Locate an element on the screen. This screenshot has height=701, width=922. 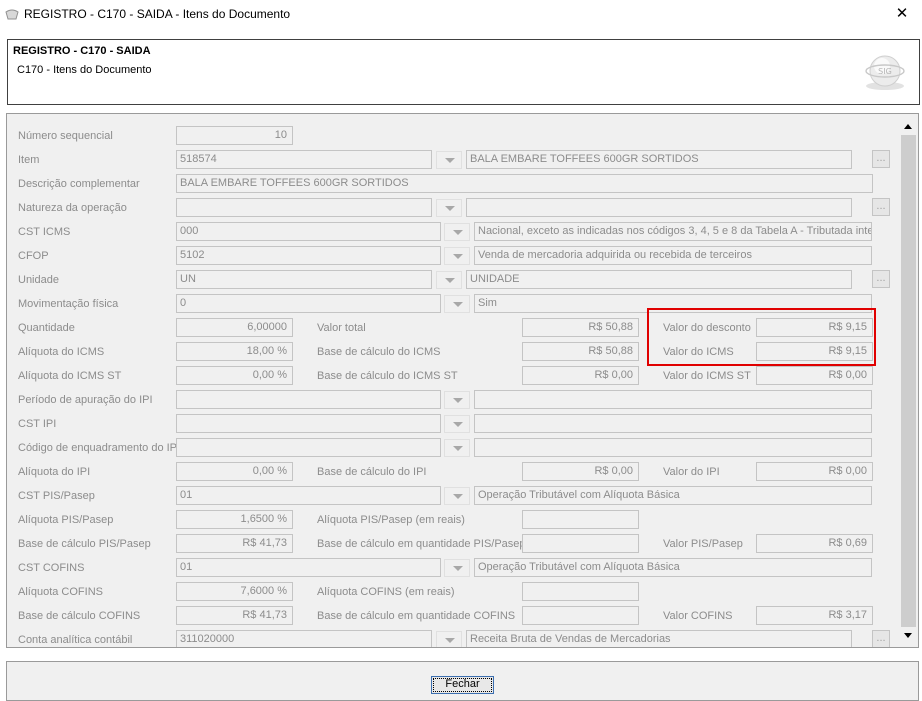
aliquota-pis-reais-label: Alíquota PIS/Pasep (em reais) is located at coordinates (391, 520).